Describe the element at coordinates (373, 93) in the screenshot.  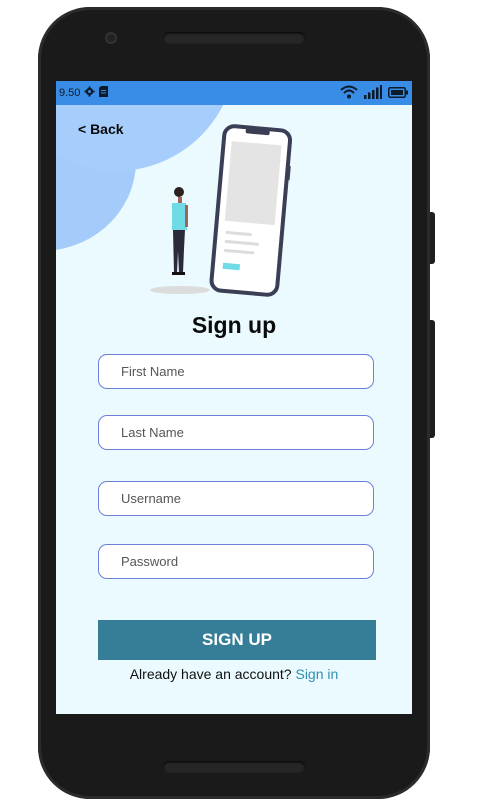
I see `signal-icon` at that location.